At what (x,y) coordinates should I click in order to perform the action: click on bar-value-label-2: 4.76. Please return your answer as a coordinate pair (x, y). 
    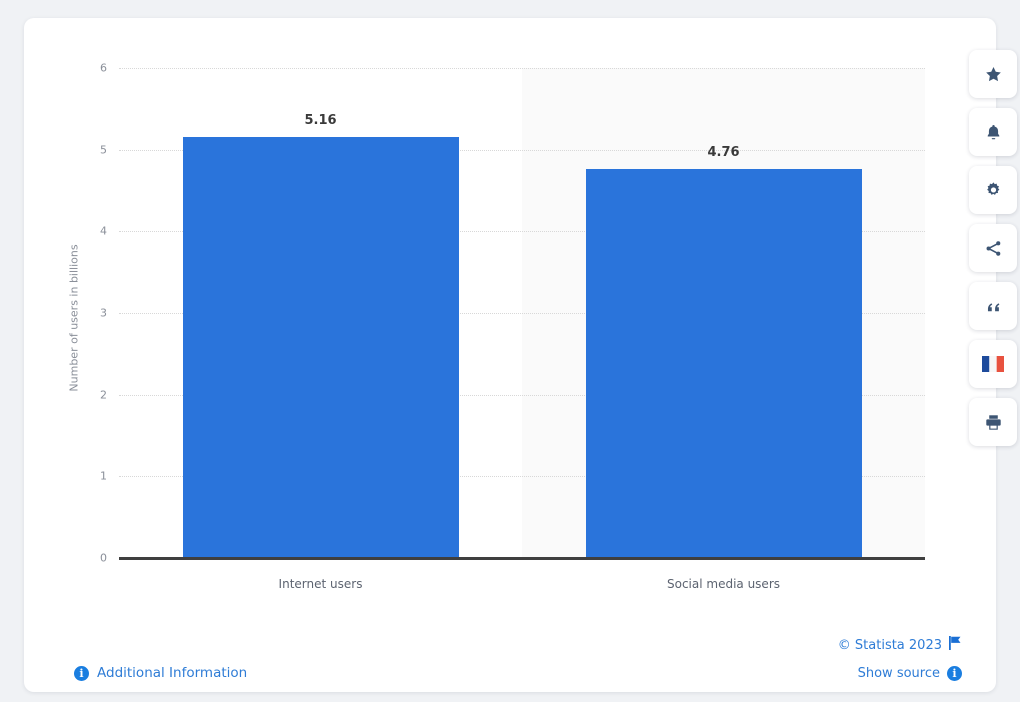
    Looking at the image, I should click on (723, 153).